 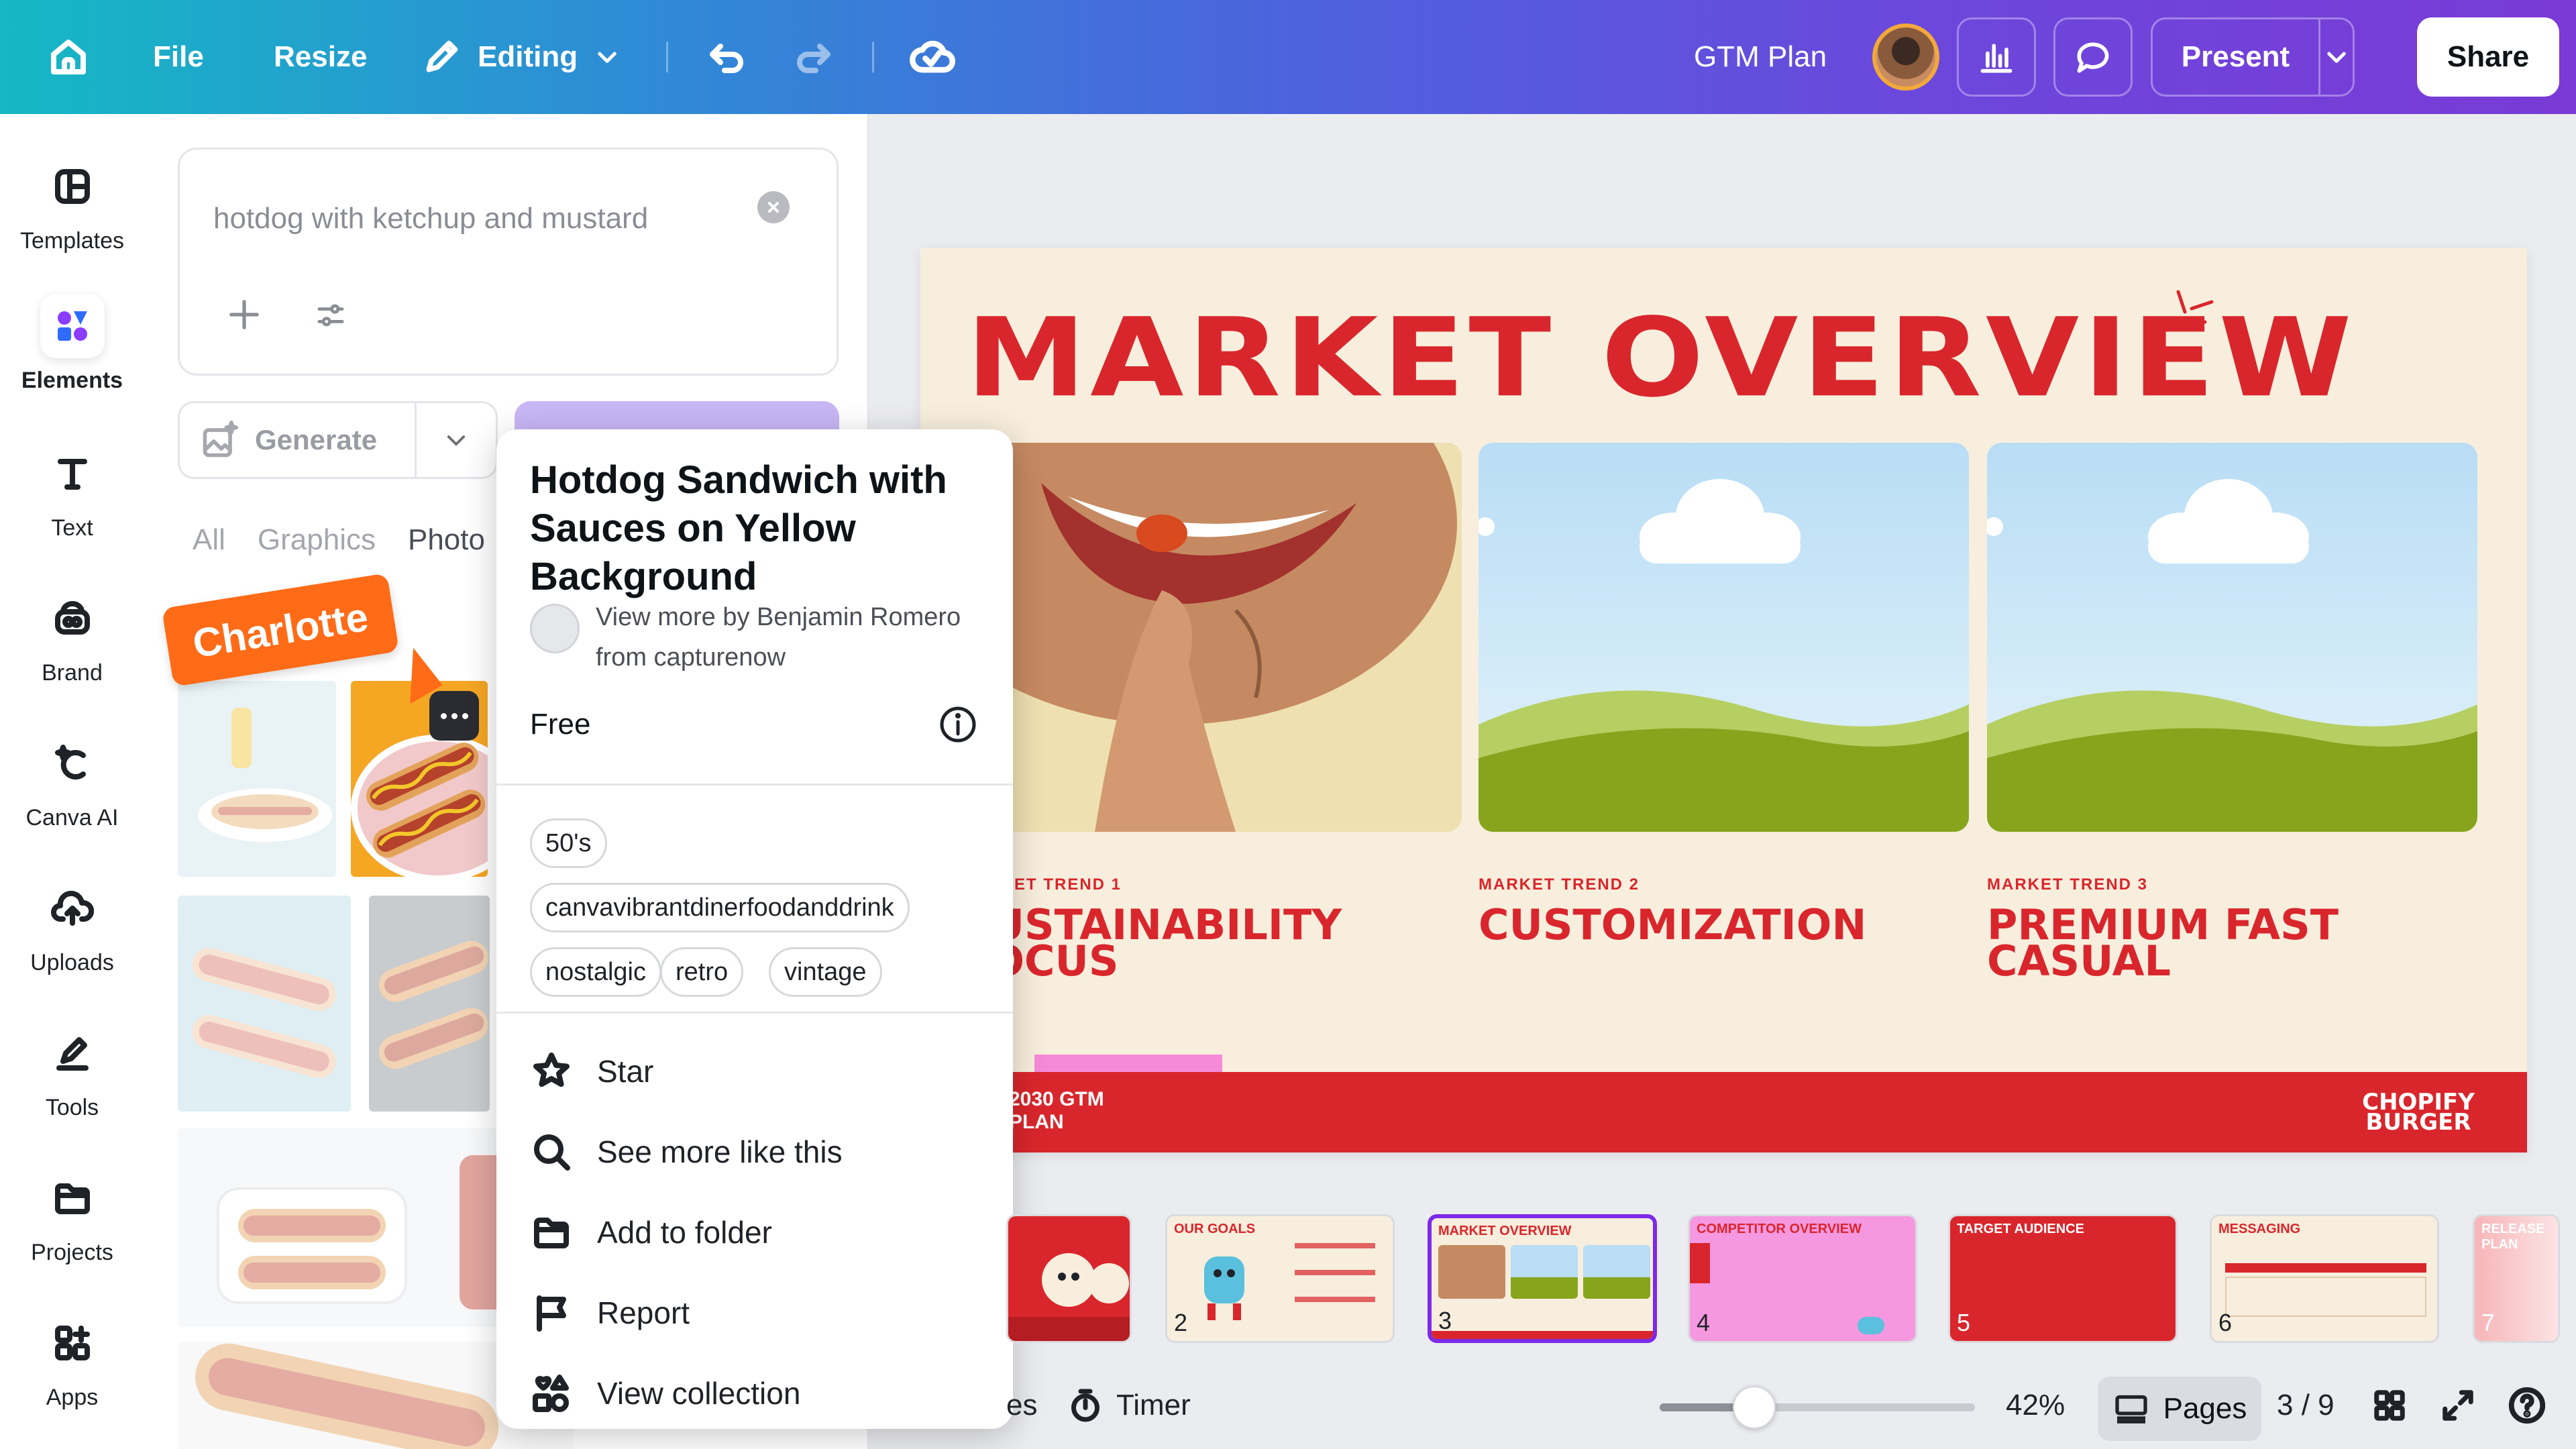 I want to click on editing-label: Editing, so click(x=528, y=56).